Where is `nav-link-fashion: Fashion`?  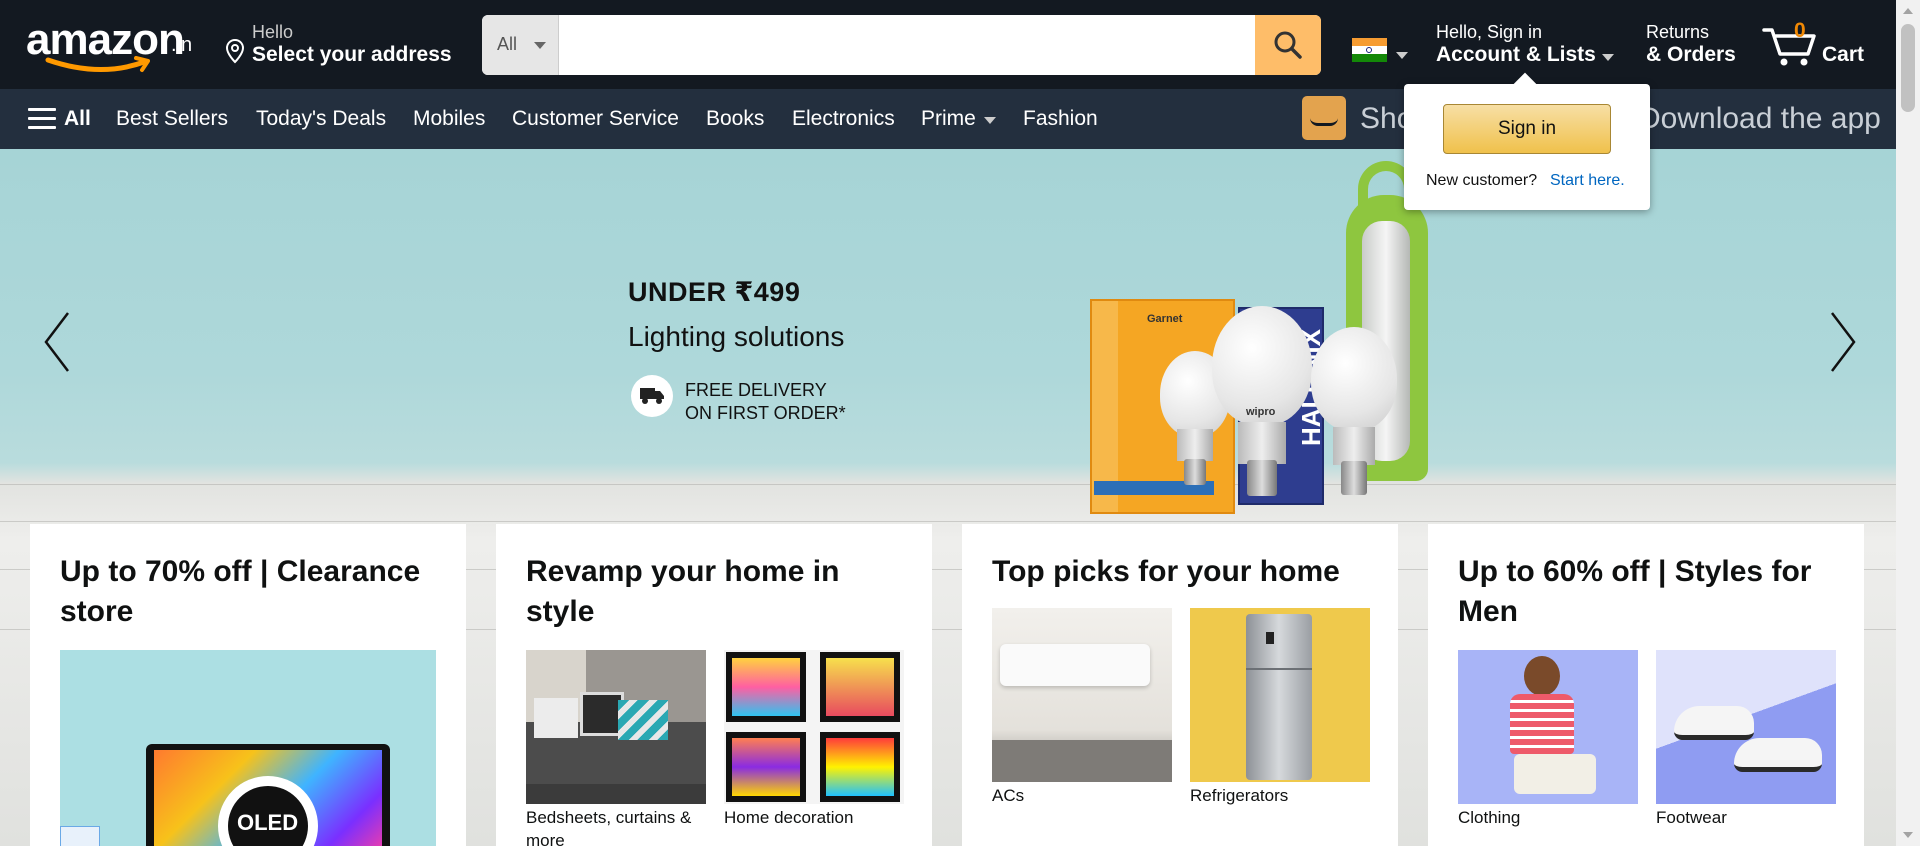
nav-link-fashion: Fashion is located at coordinates (1060, 119).